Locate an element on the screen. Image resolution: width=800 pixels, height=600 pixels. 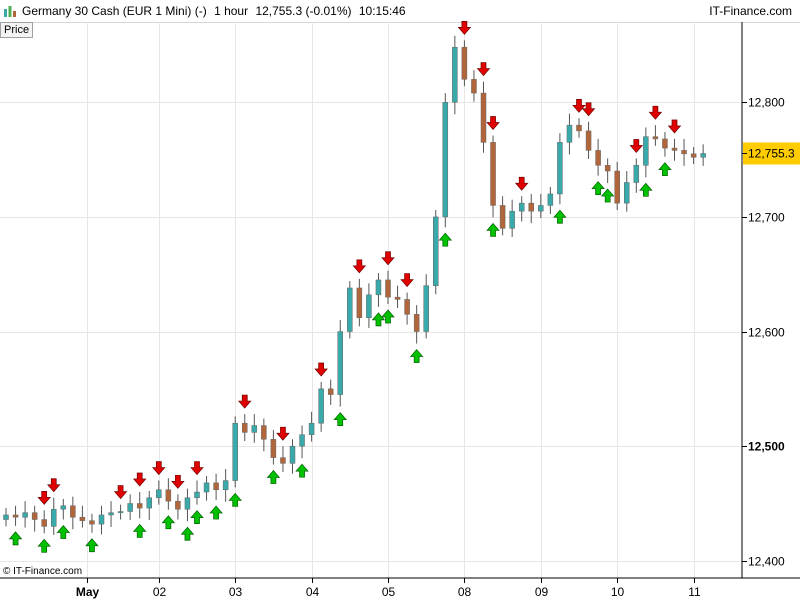
x-tick-label: 09 is located at coordinates (542, 592).